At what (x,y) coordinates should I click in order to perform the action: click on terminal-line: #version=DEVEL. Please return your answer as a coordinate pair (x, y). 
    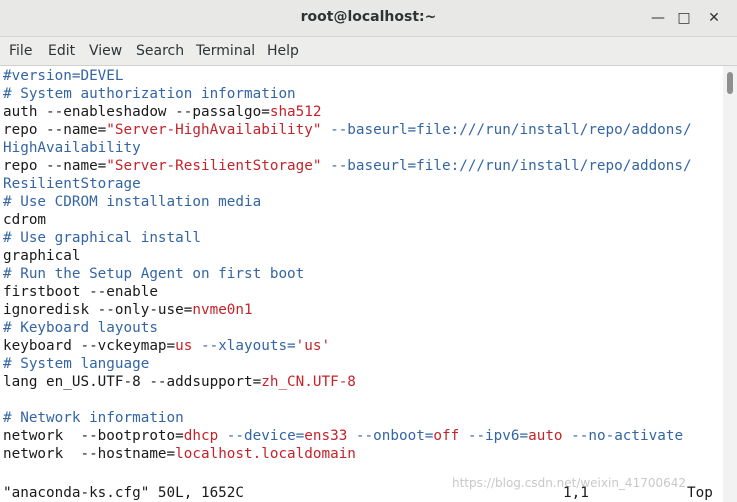
    Looking at the image, I should click on (63, 76).